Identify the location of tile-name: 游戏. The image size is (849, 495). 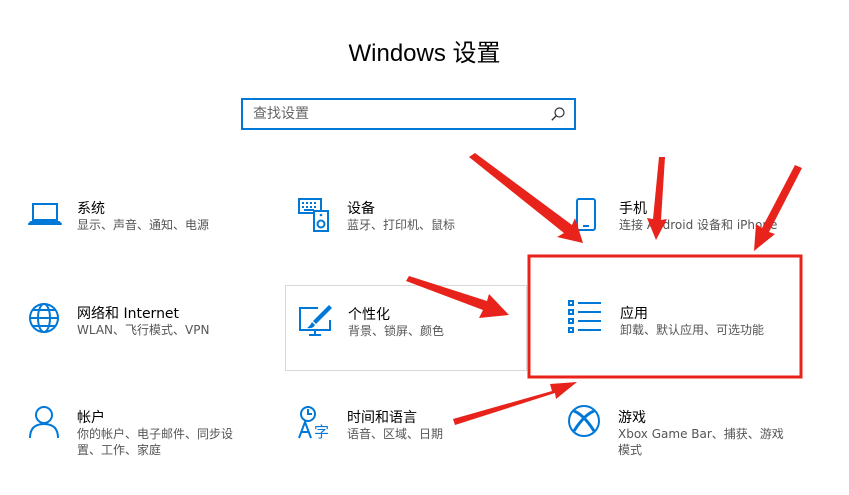
(632, 418).